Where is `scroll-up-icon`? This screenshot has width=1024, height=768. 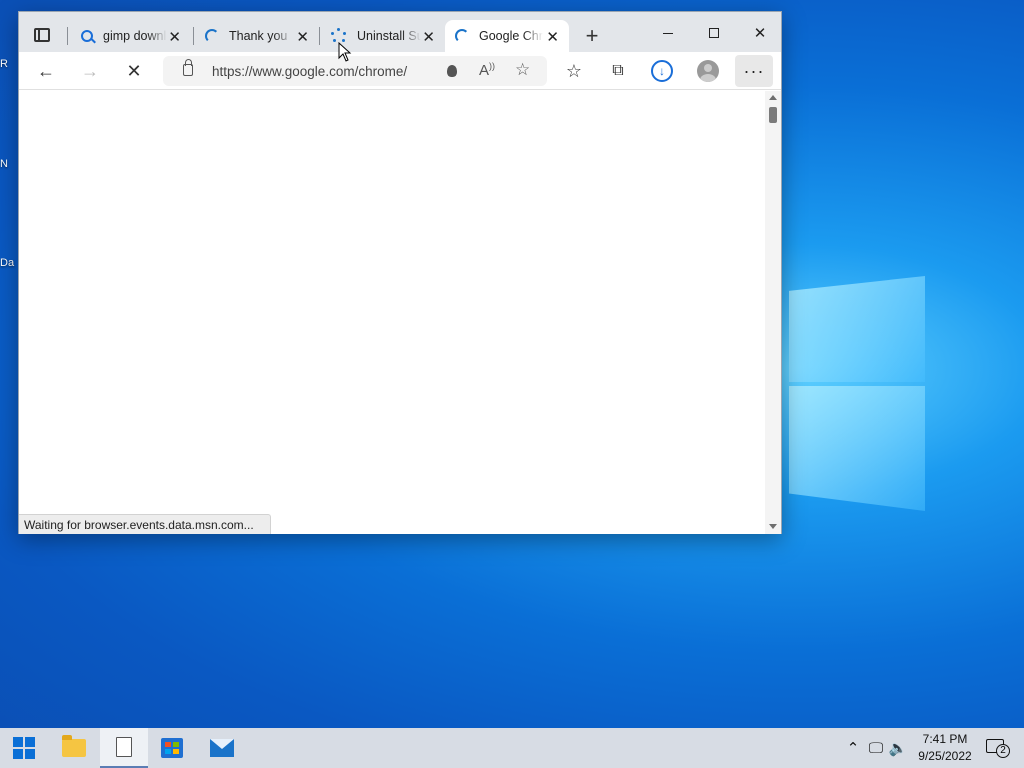 scroll-up-icon is located at coordinates (773, 97).